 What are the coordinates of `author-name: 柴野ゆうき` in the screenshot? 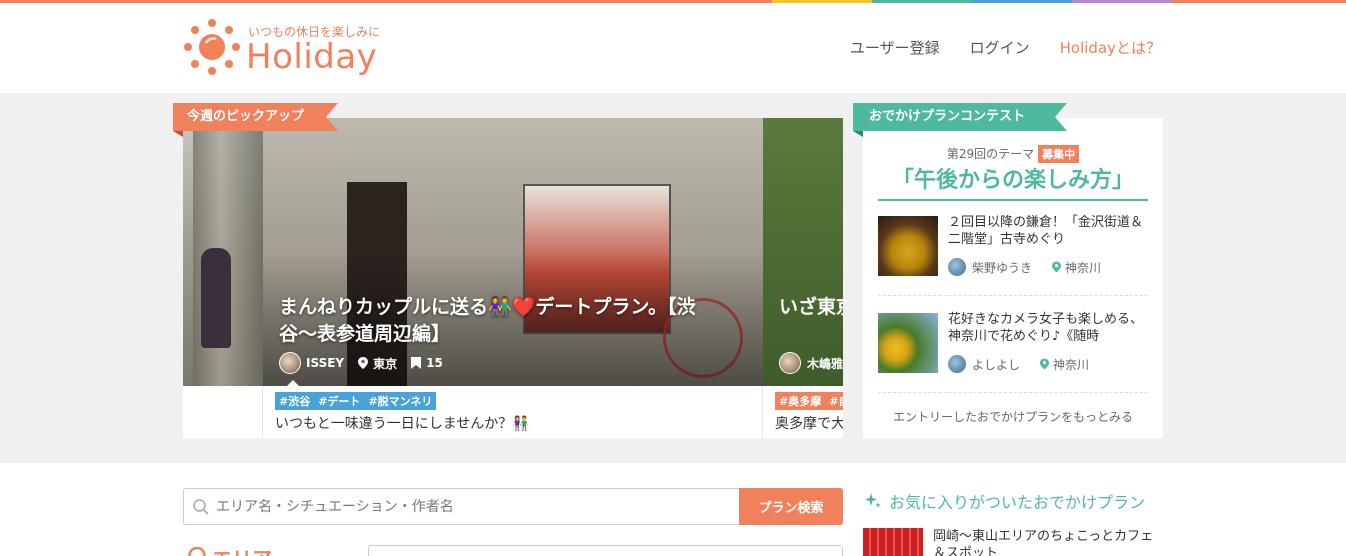 It's located at (1002, 267).